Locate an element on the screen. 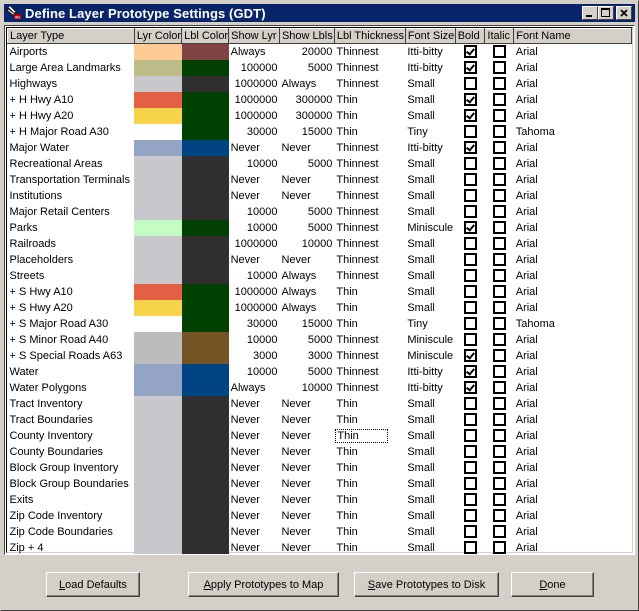  layer-type-cell: + H Hwy A20 is located at coordinates (71, 116).